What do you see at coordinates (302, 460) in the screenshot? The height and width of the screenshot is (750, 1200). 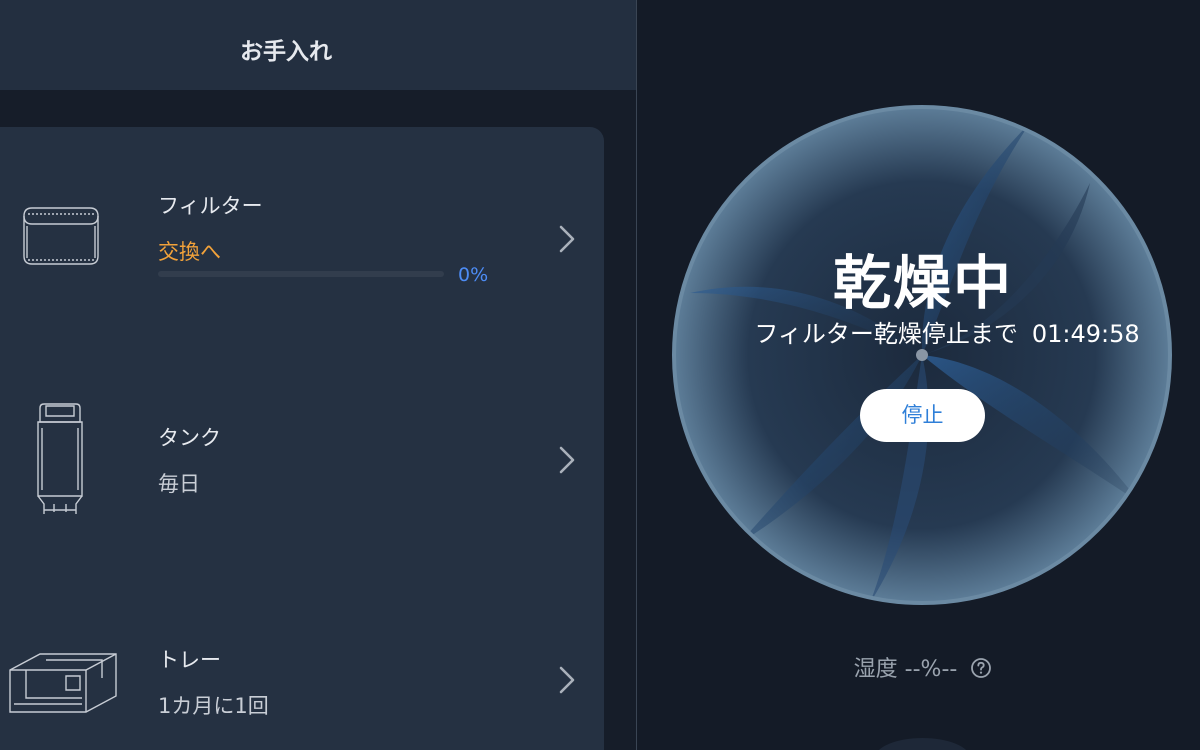 I see `list-item-tank: タンク 毎日` at bounding box center [302, 460].